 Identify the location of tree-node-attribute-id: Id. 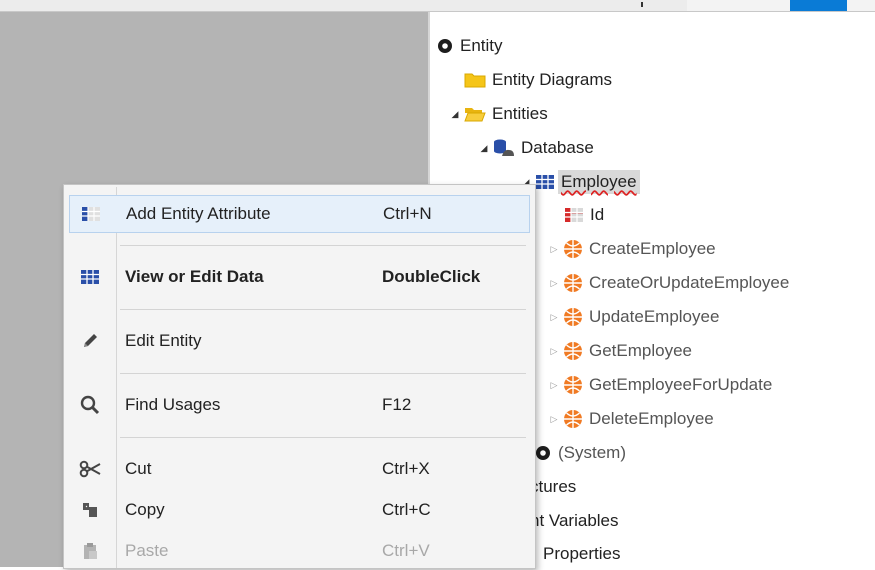
(584, 215).